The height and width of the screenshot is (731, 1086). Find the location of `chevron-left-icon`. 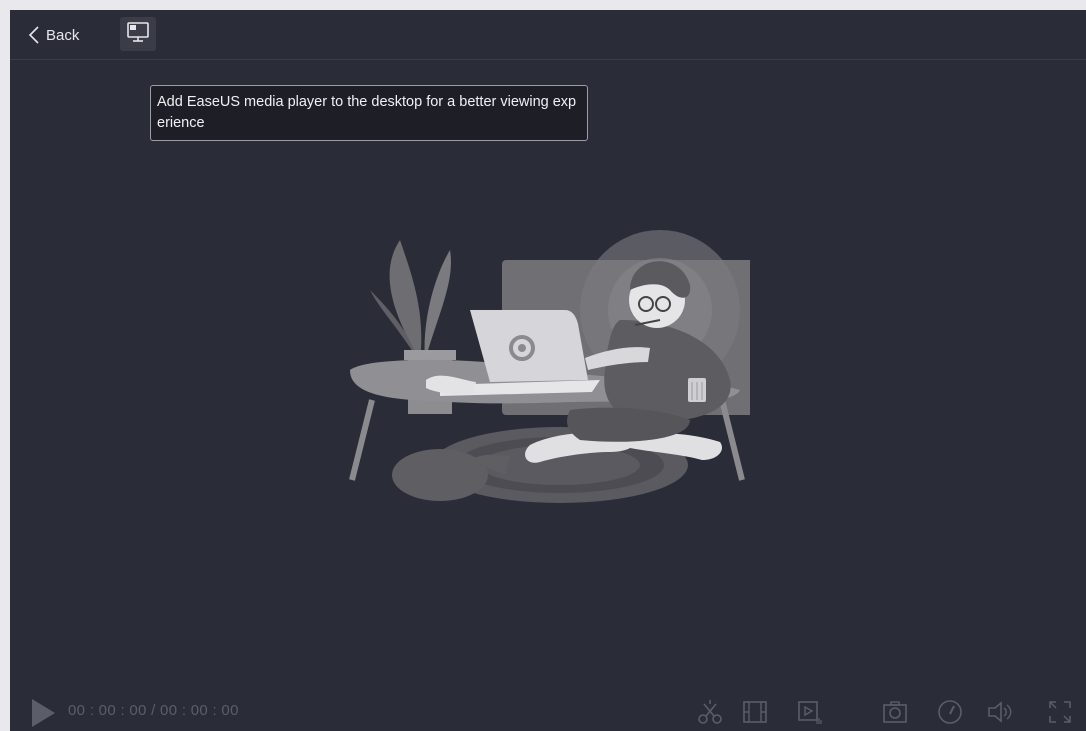

chevron-left-icon is located at coordinates (34, 35).